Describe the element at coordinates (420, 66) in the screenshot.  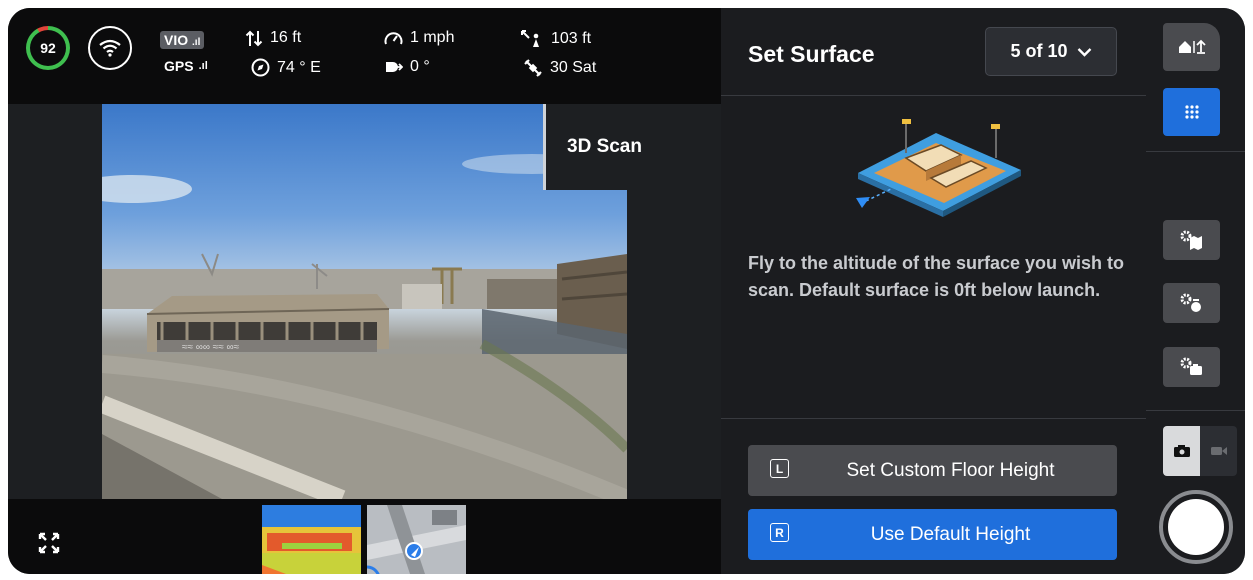
I see `gimbal-value: 0 °` at that location.